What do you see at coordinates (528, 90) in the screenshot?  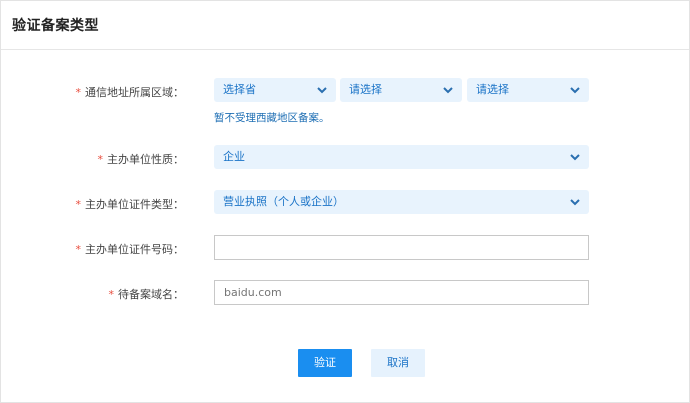 I see `district-select: 请选择` at bounding box center [528, 90].